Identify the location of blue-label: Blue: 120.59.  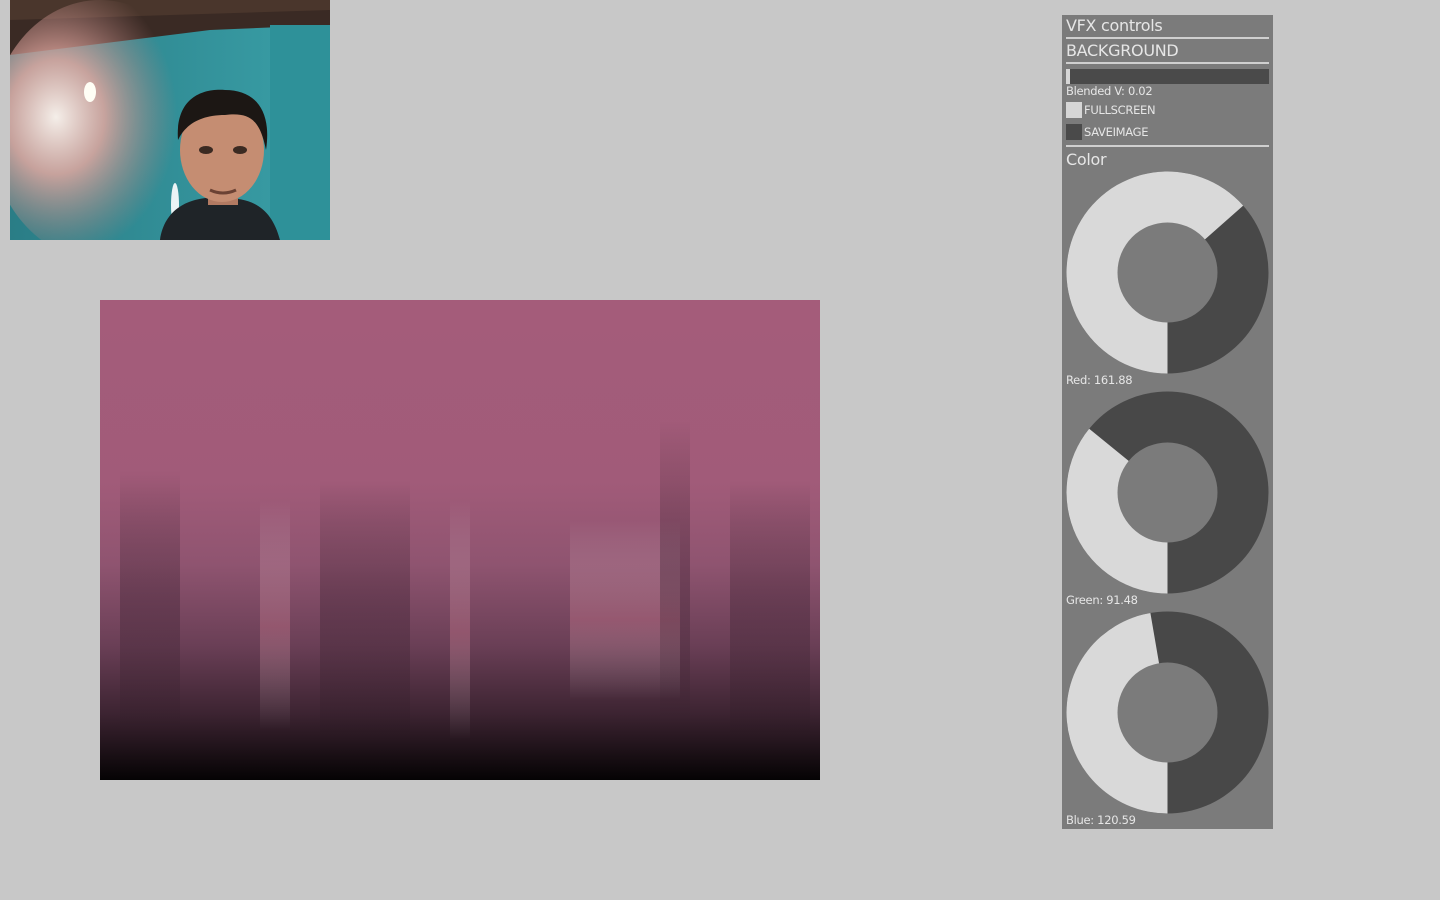
(1101, 820).